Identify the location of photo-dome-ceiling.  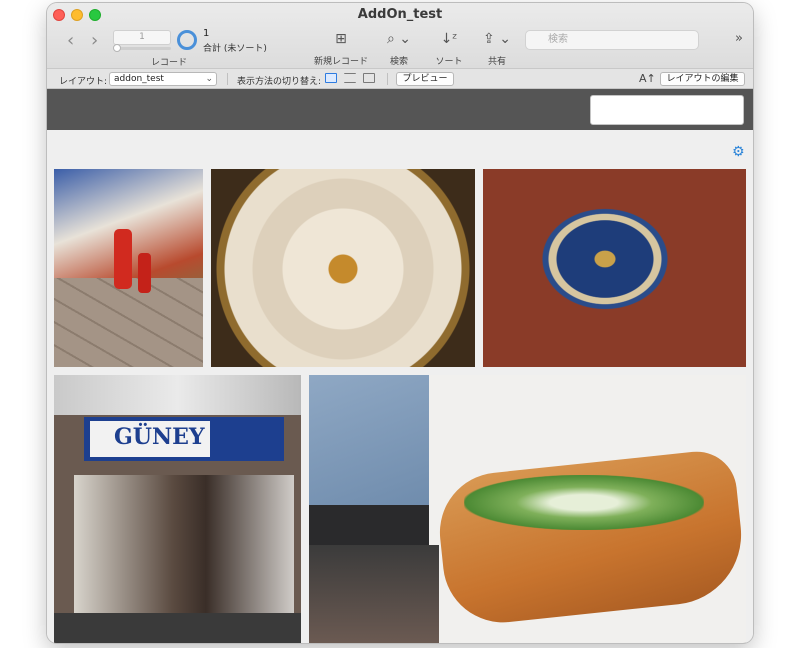
(343, 268).